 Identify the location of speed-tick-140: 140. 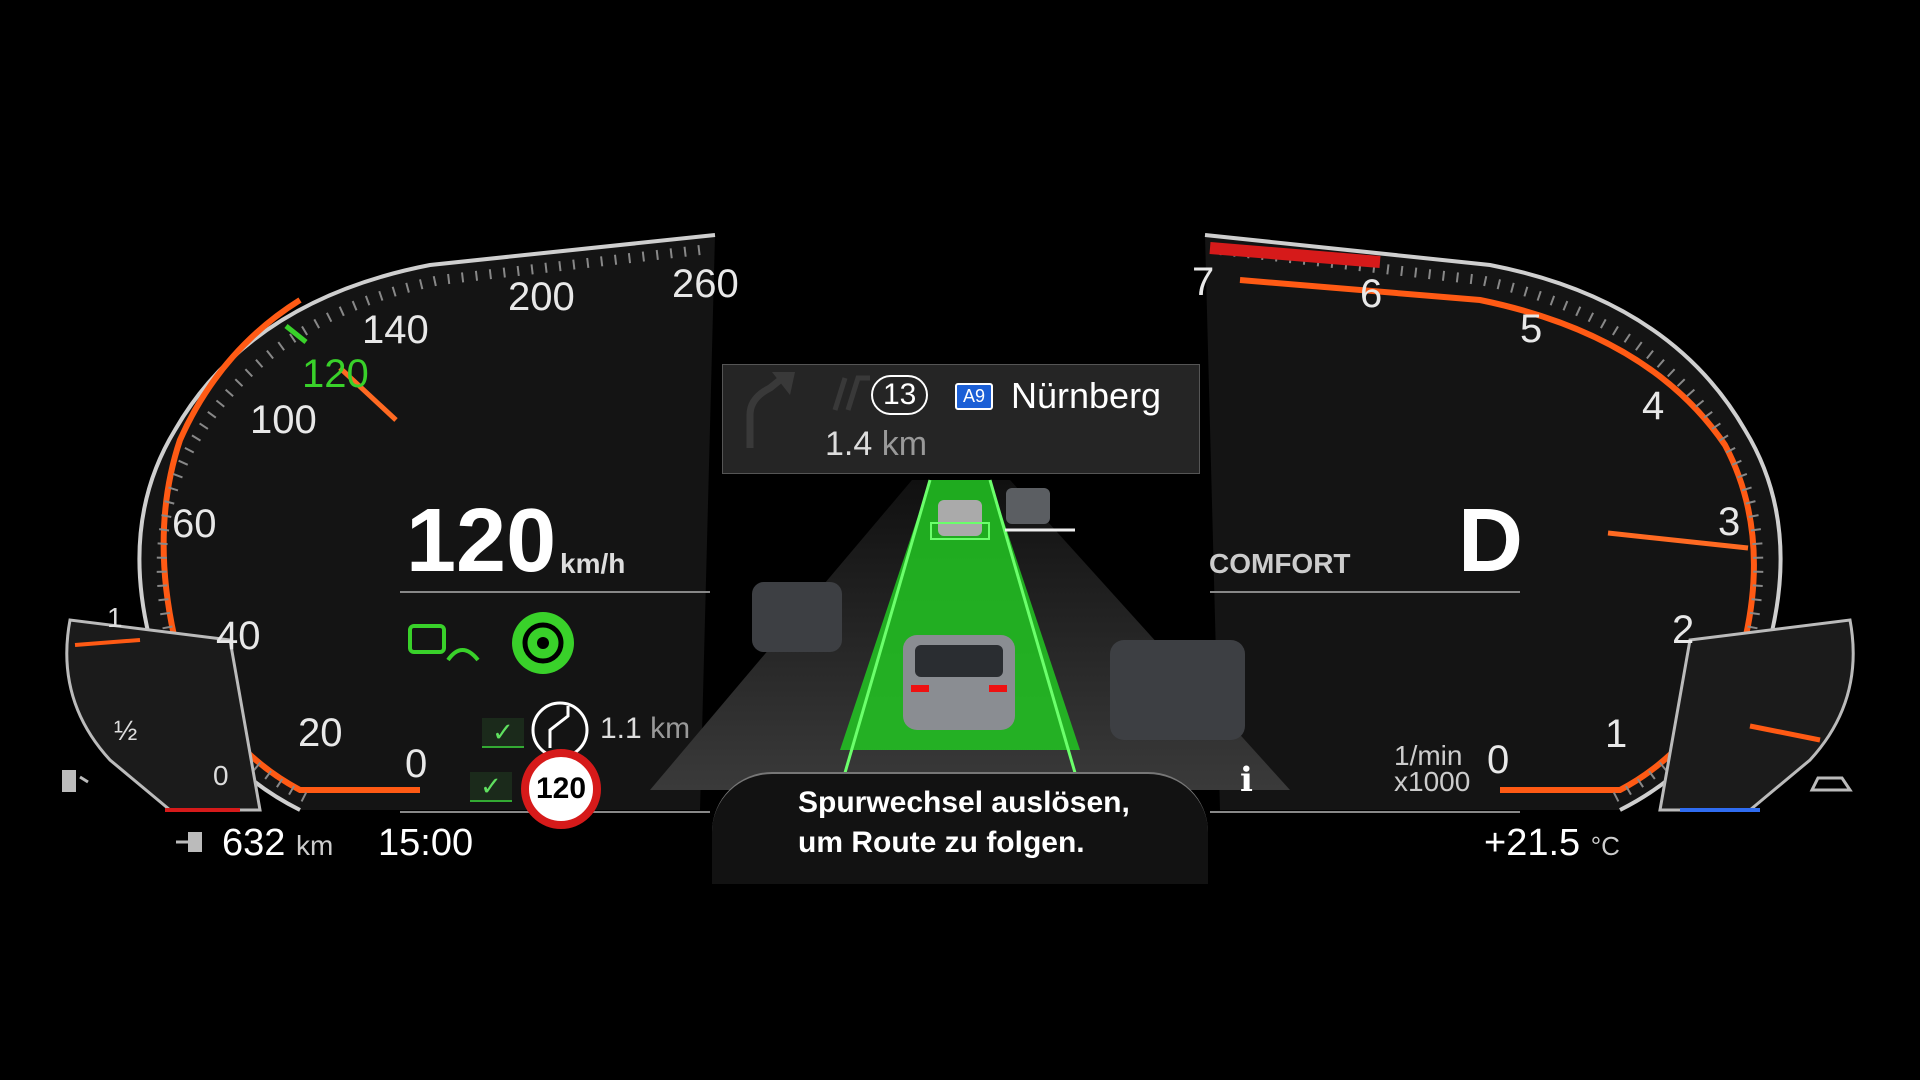
(395, 330).